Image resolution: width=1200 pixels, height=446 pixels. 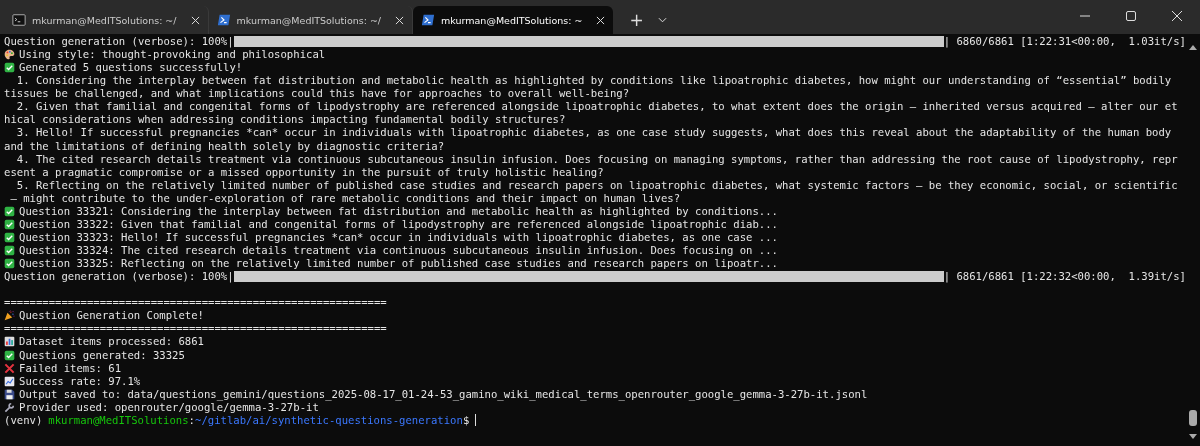 I want to click on caret-icon, so click(x=662, y=20).